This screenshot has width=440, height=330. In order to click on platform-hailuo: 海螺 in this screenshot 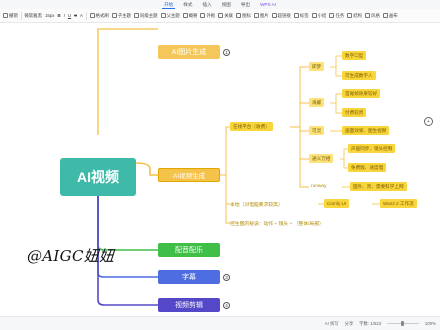, I will do `click(317, 102)`.